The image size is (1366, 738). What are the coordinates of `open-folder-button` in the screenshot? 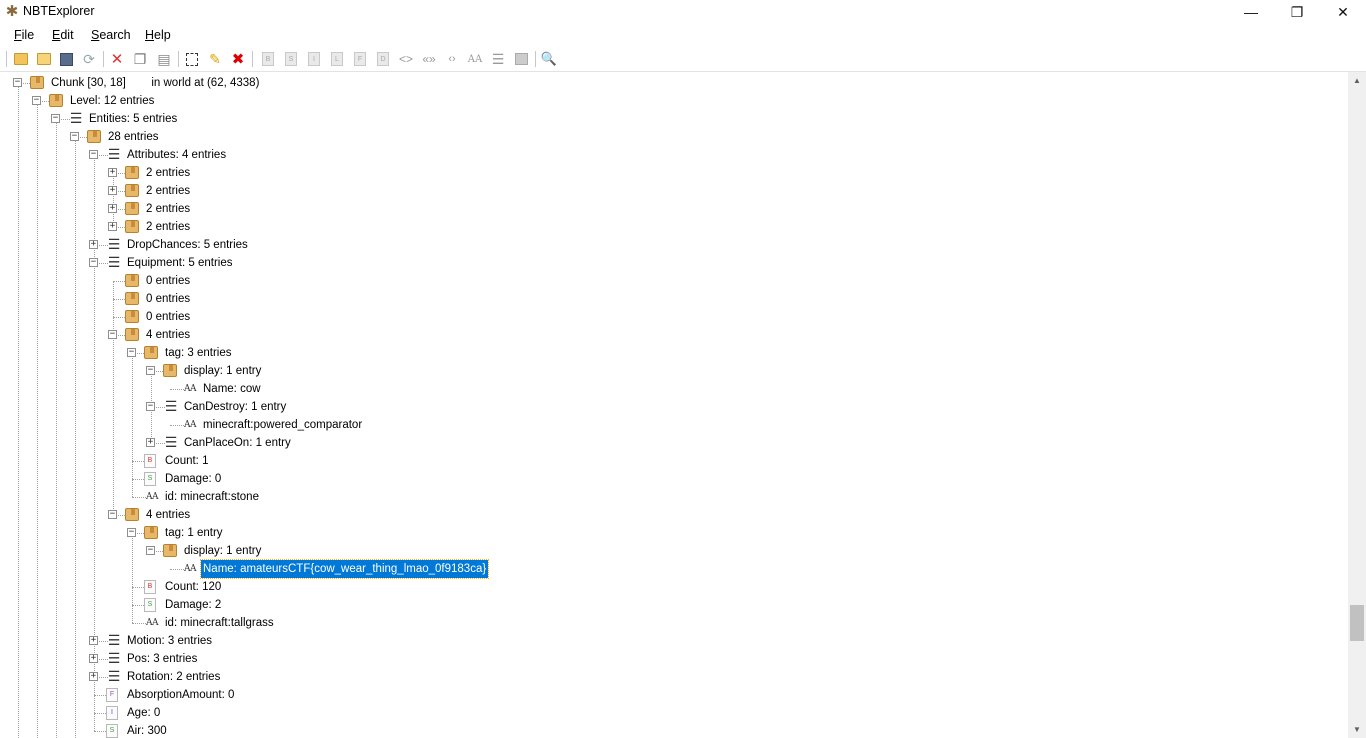 It's located at (44, 59).